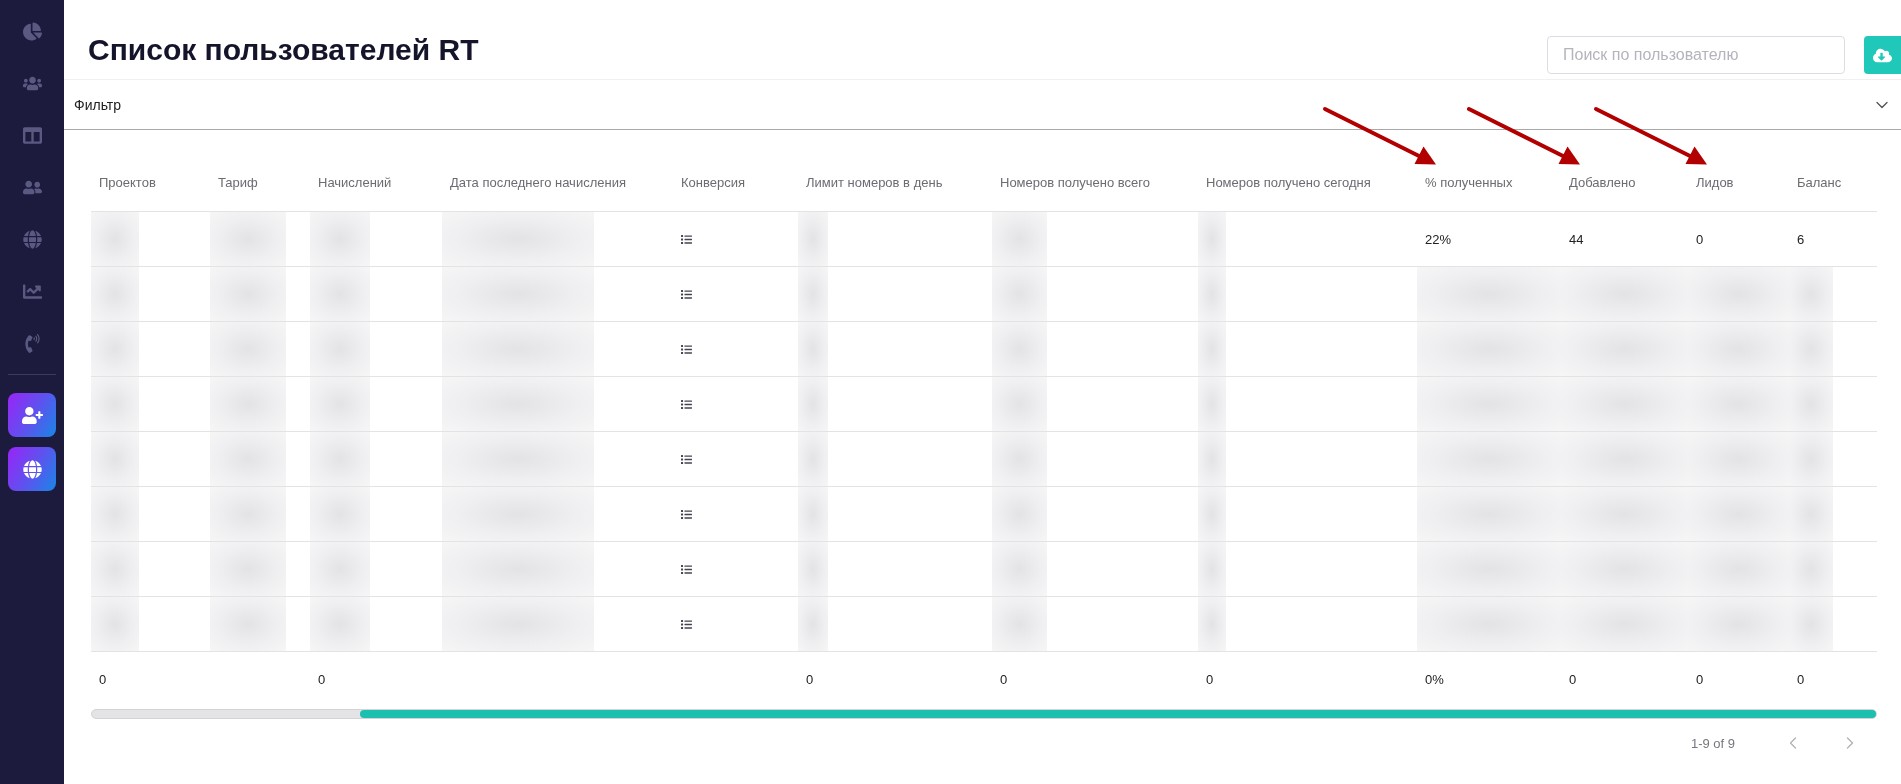  What do you see at coordinates (355, 182) in the screenshot?
I see `column-header: Начислений` at bounding box center [355, 182].